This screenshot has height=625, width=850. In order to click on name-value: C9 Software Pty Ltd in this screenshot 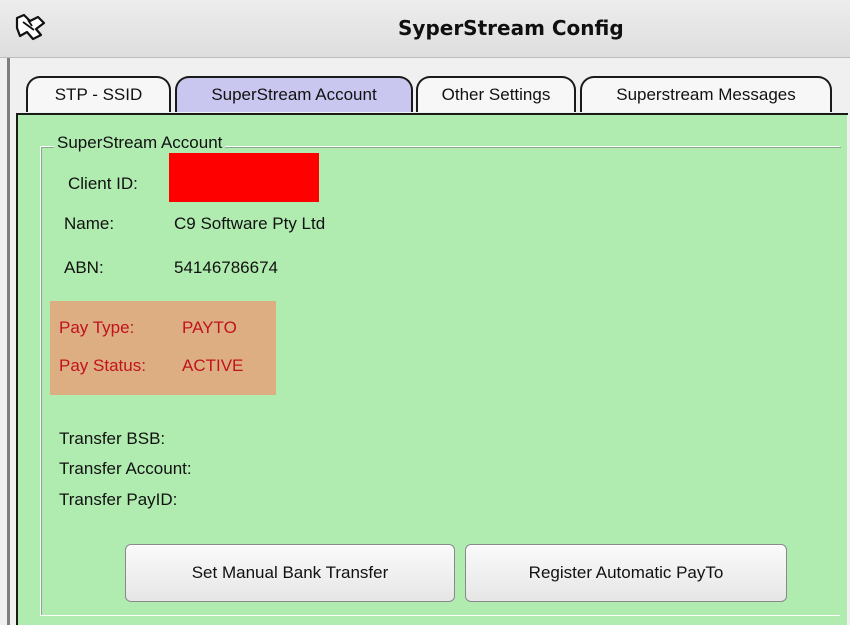, I will do `click(250, 223)`.